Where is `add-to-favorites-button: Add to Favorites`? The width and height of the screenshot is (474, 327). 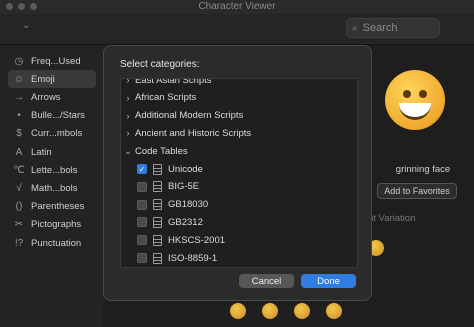 add-to-favorites-button: Add to Favorites is located at coordinates (417, 191).